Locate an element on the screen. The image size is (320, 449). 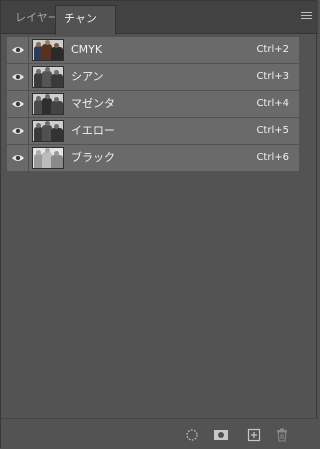
panel-footer is located at coordinates (159, 433).